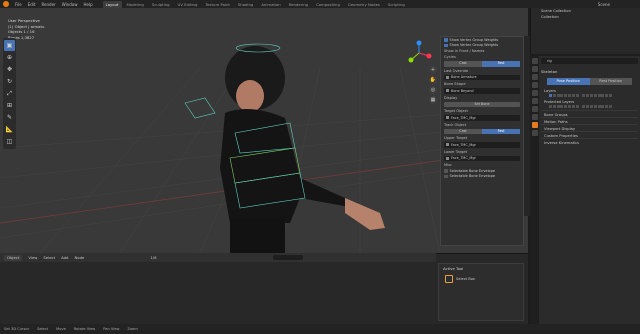  I want to click on select-box-icon: ▣, so click(9, 45).